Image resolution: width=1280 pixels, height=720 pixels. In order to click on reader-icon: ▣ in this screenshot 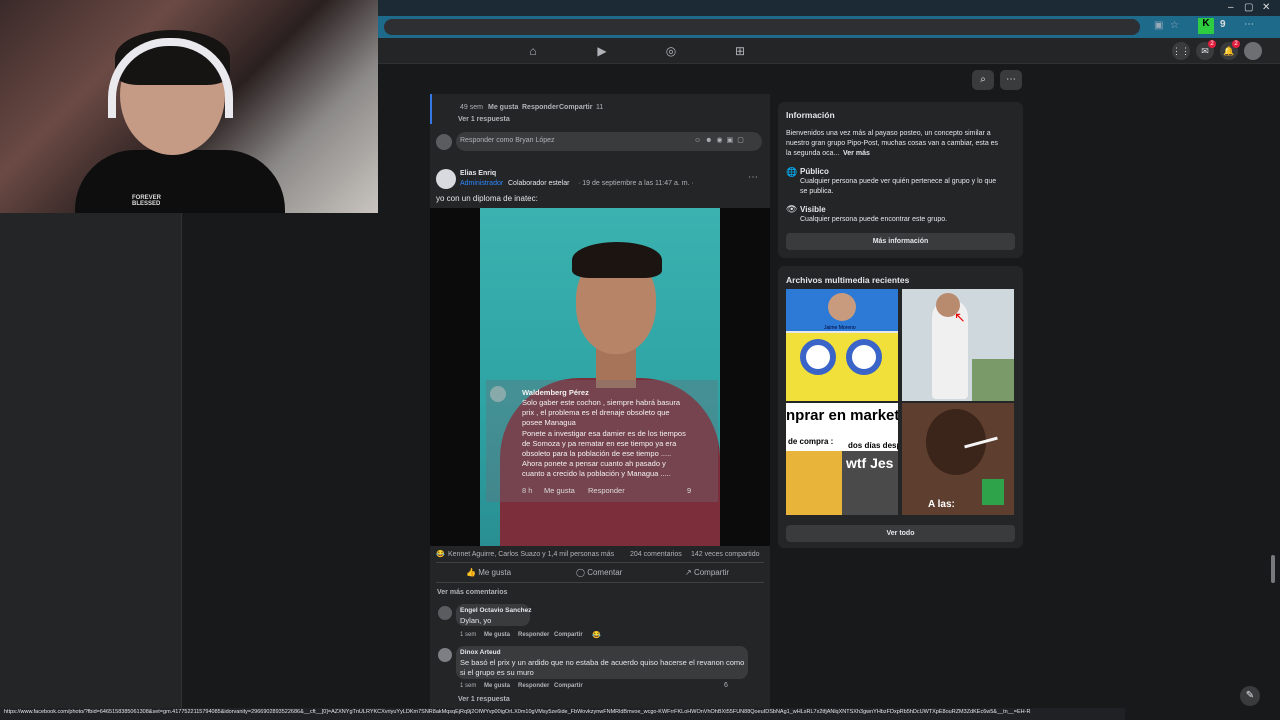, I will do `click(1158, 25)`.